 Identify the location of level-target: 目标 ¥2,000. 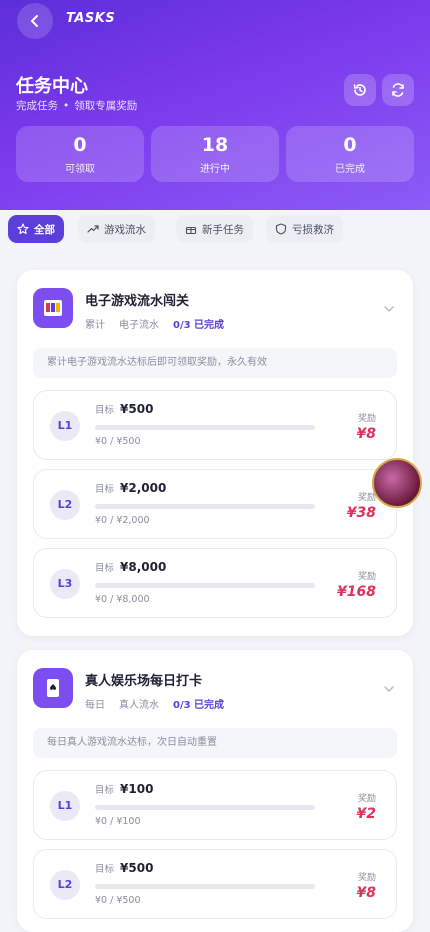
(130, 488).